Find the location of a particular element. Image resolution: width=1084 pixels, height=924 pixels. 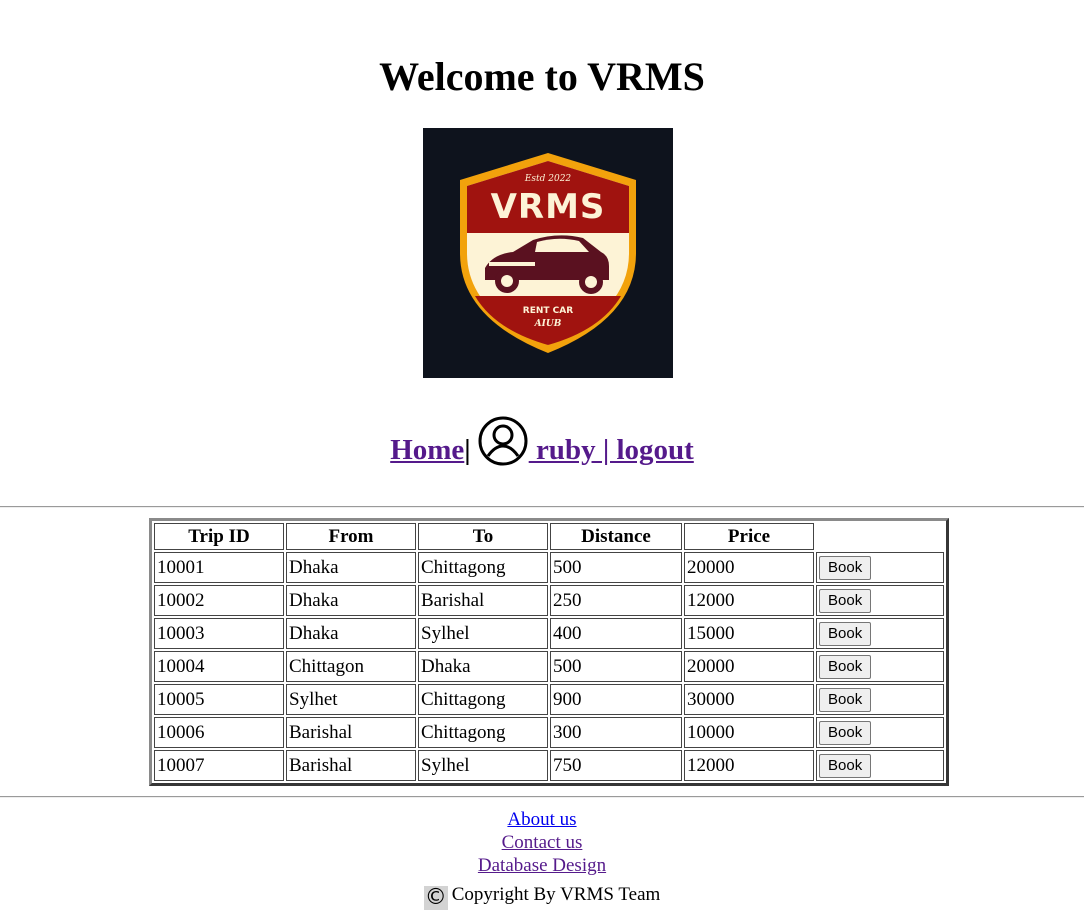

database-design-link: Database Design is located at coordinates (542, 865).